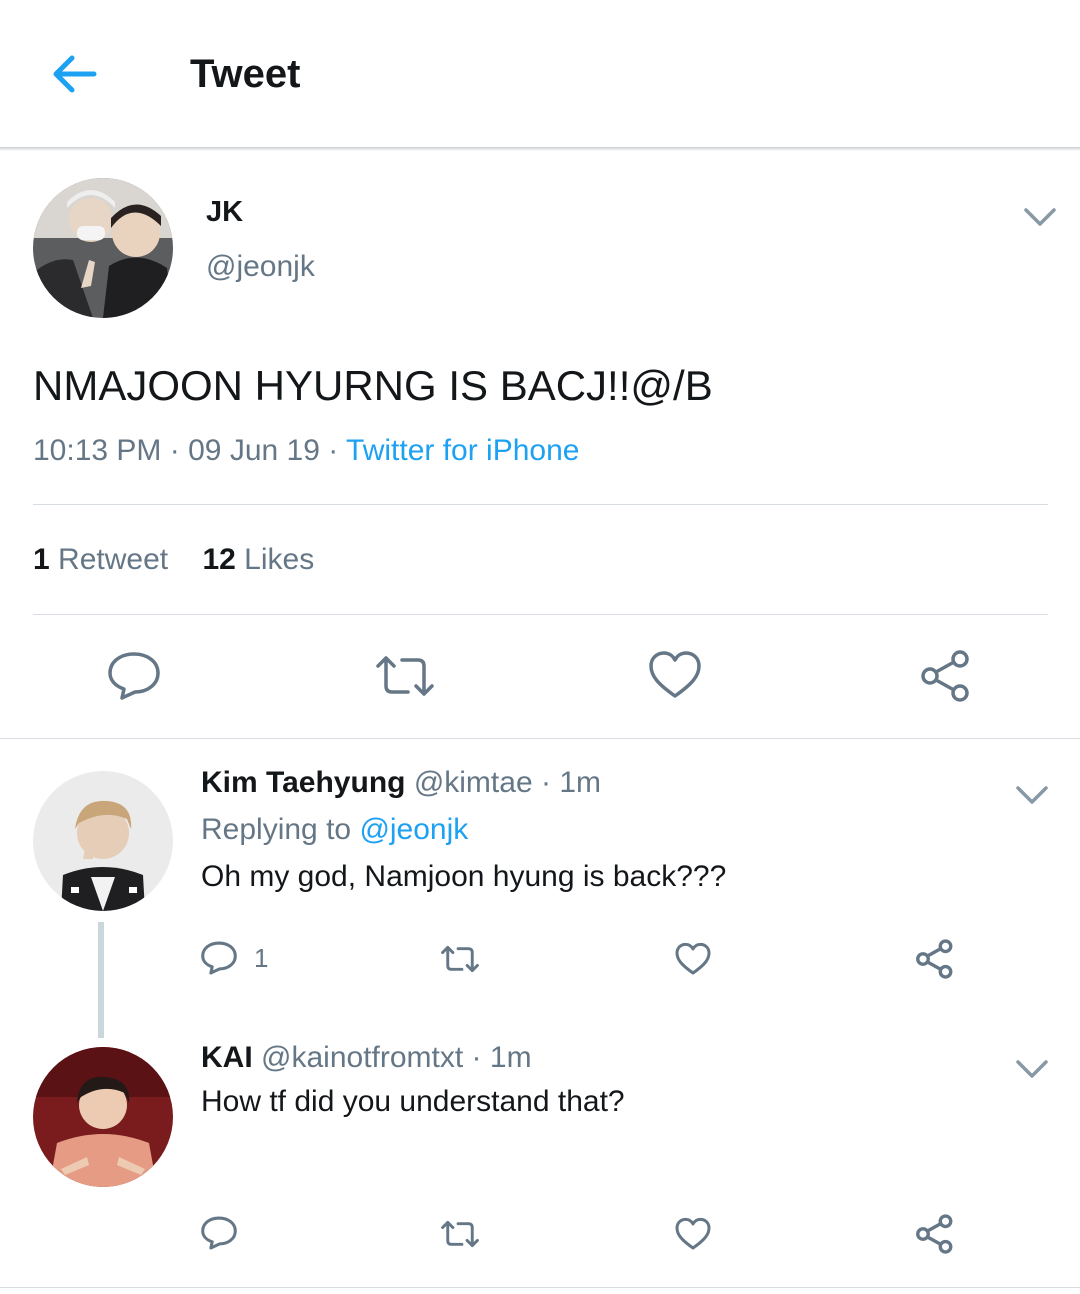 The image size is (1080, 1294). Describe the element at coordinates (362, 1057) in the screenshot. I see `reply-handle: @kainotfromtxt` at that location.